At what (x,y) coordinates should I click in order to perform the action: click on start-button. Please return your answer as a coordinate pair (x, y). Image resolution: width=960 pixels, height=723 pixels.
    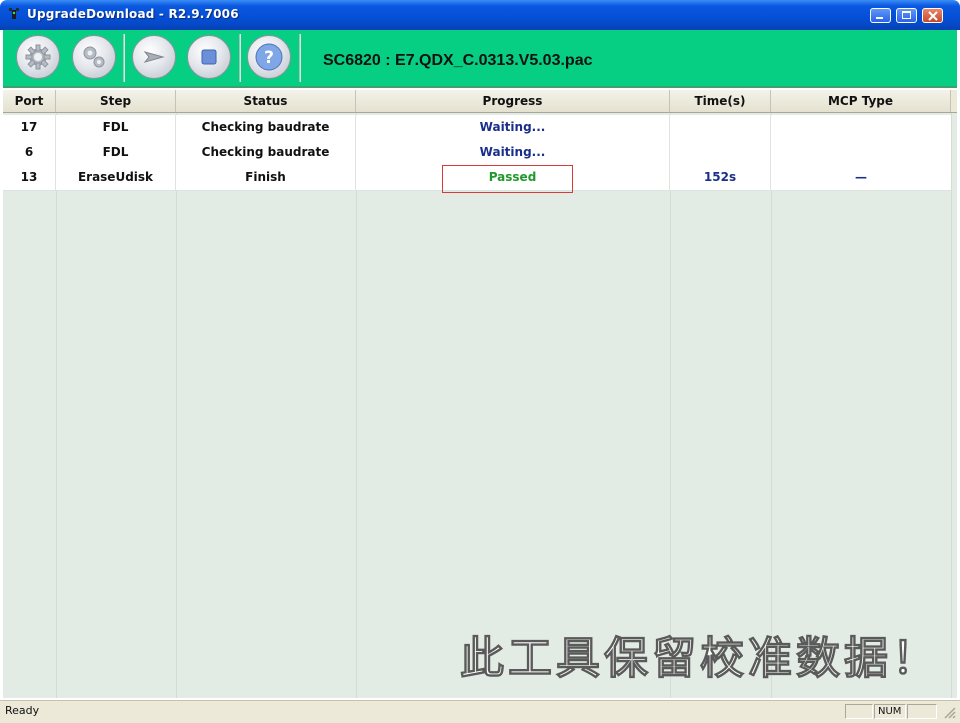
    Looking at the image, I should click on (154, 57).